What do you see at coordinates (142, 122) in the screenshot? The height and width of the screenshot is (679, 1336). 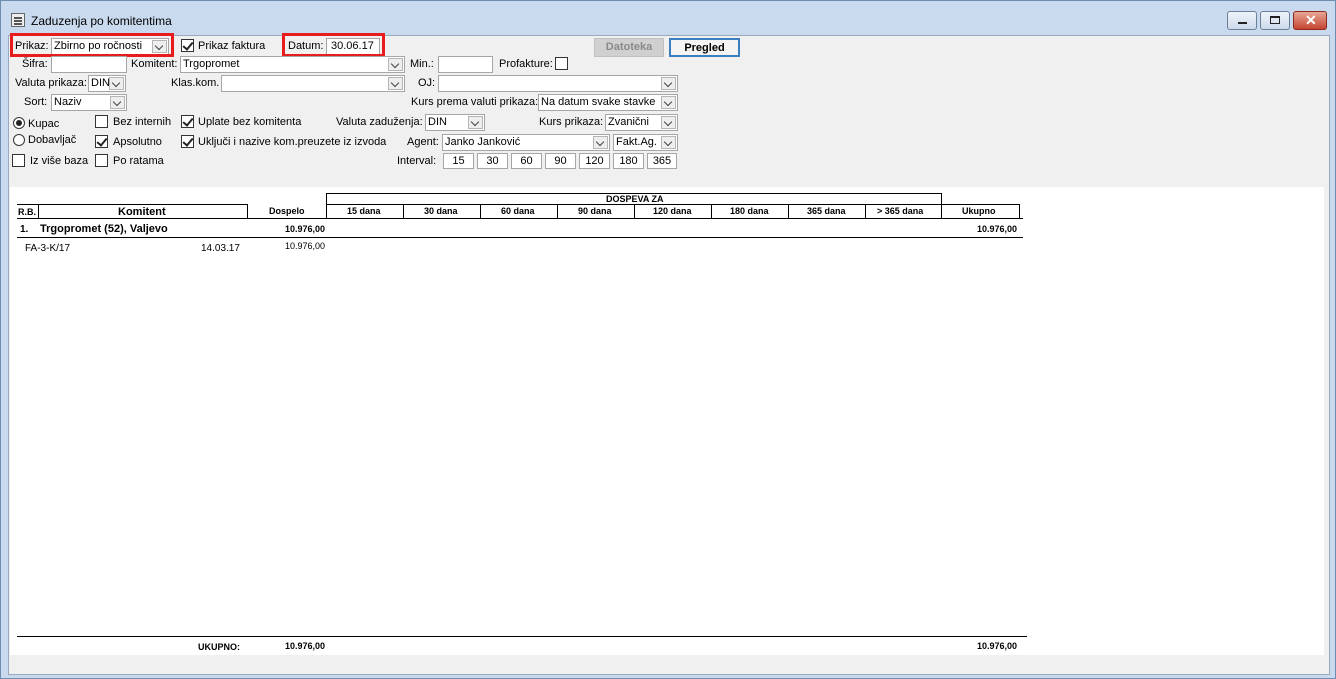 I see `bez-internih-label: Bez internih` at bounding box center [142, 122].